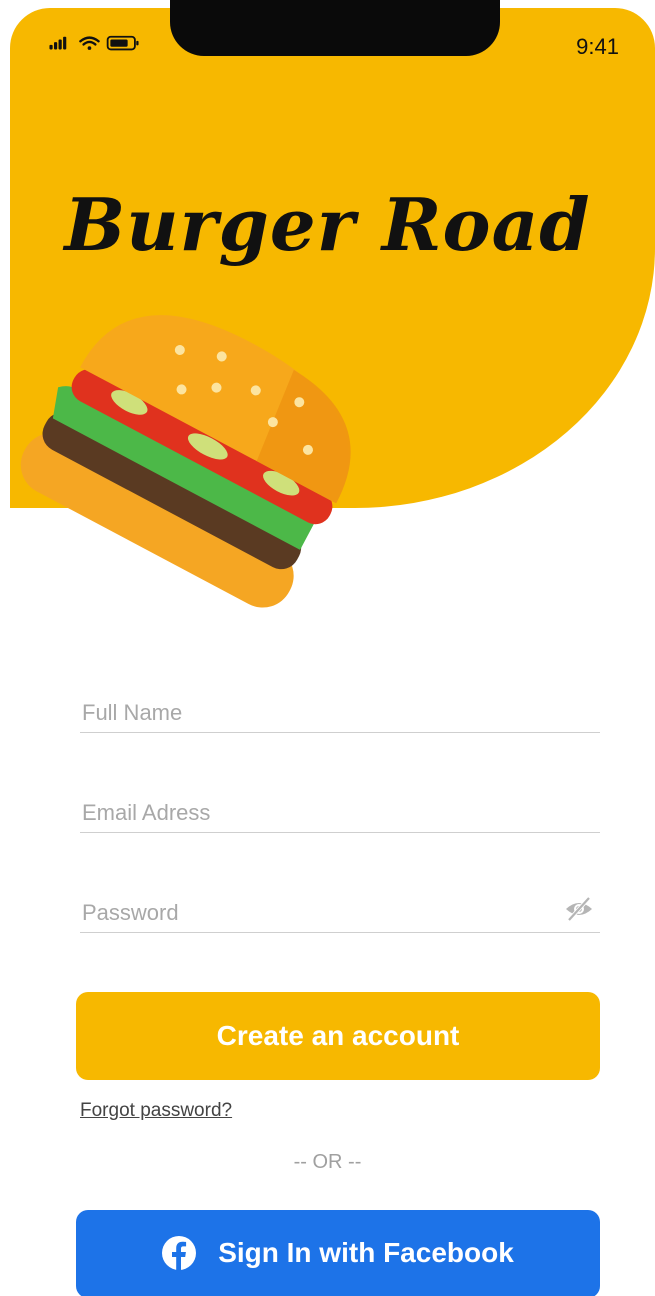 The width and height of the screenshot is (655, 1296). What do you see at coordinates (597, 46) in the screenshot?
I see `status-time: 9:41` at bounding box center [597, 46].